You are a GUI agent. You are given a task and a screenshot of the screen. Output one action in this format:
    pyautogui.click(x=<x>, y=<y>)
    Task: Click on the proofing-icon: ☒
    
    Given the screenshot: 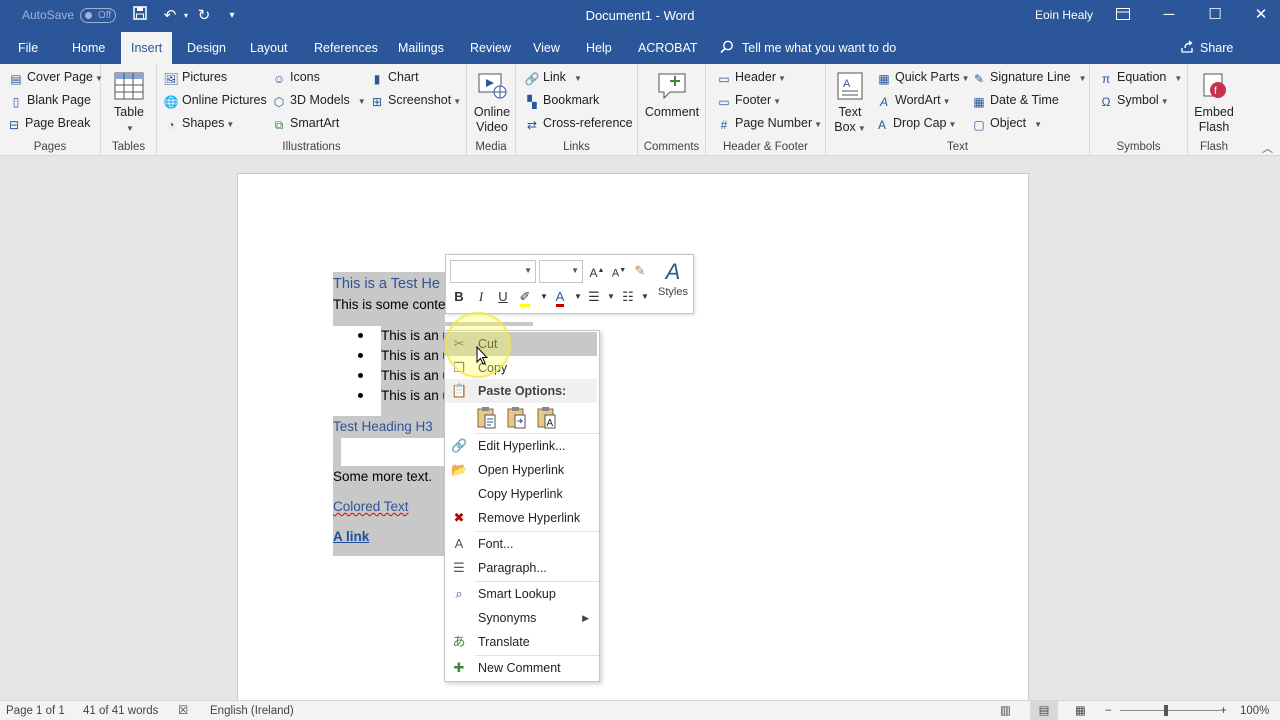 What is the action you would take?
    pyautogui.click(x=183, y=710)
    